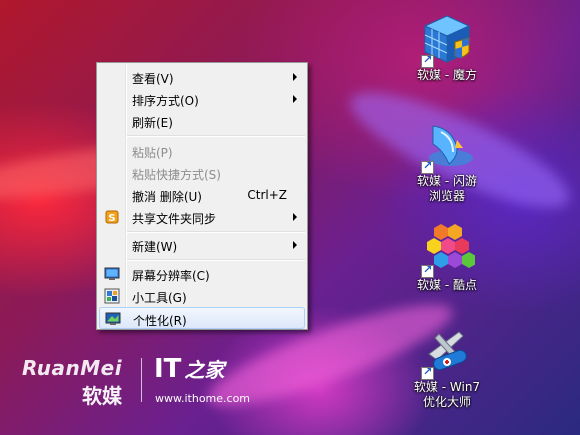 The image size is (580, 435). I want to click on menu-item-screen-resolution: 屏幕分辨率(C), so click(202, 274).